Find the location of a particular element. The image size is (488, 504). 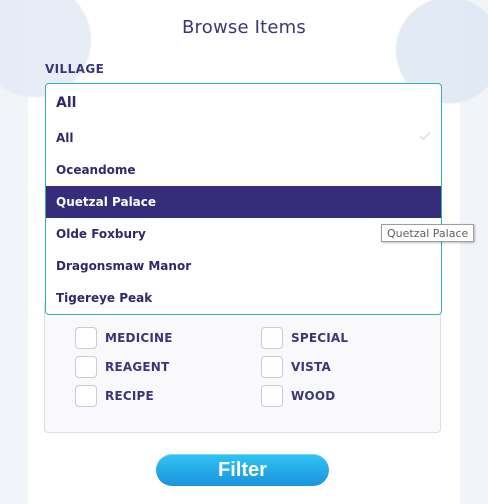

village-select-current-value: All is located at coordinates (66, 103).